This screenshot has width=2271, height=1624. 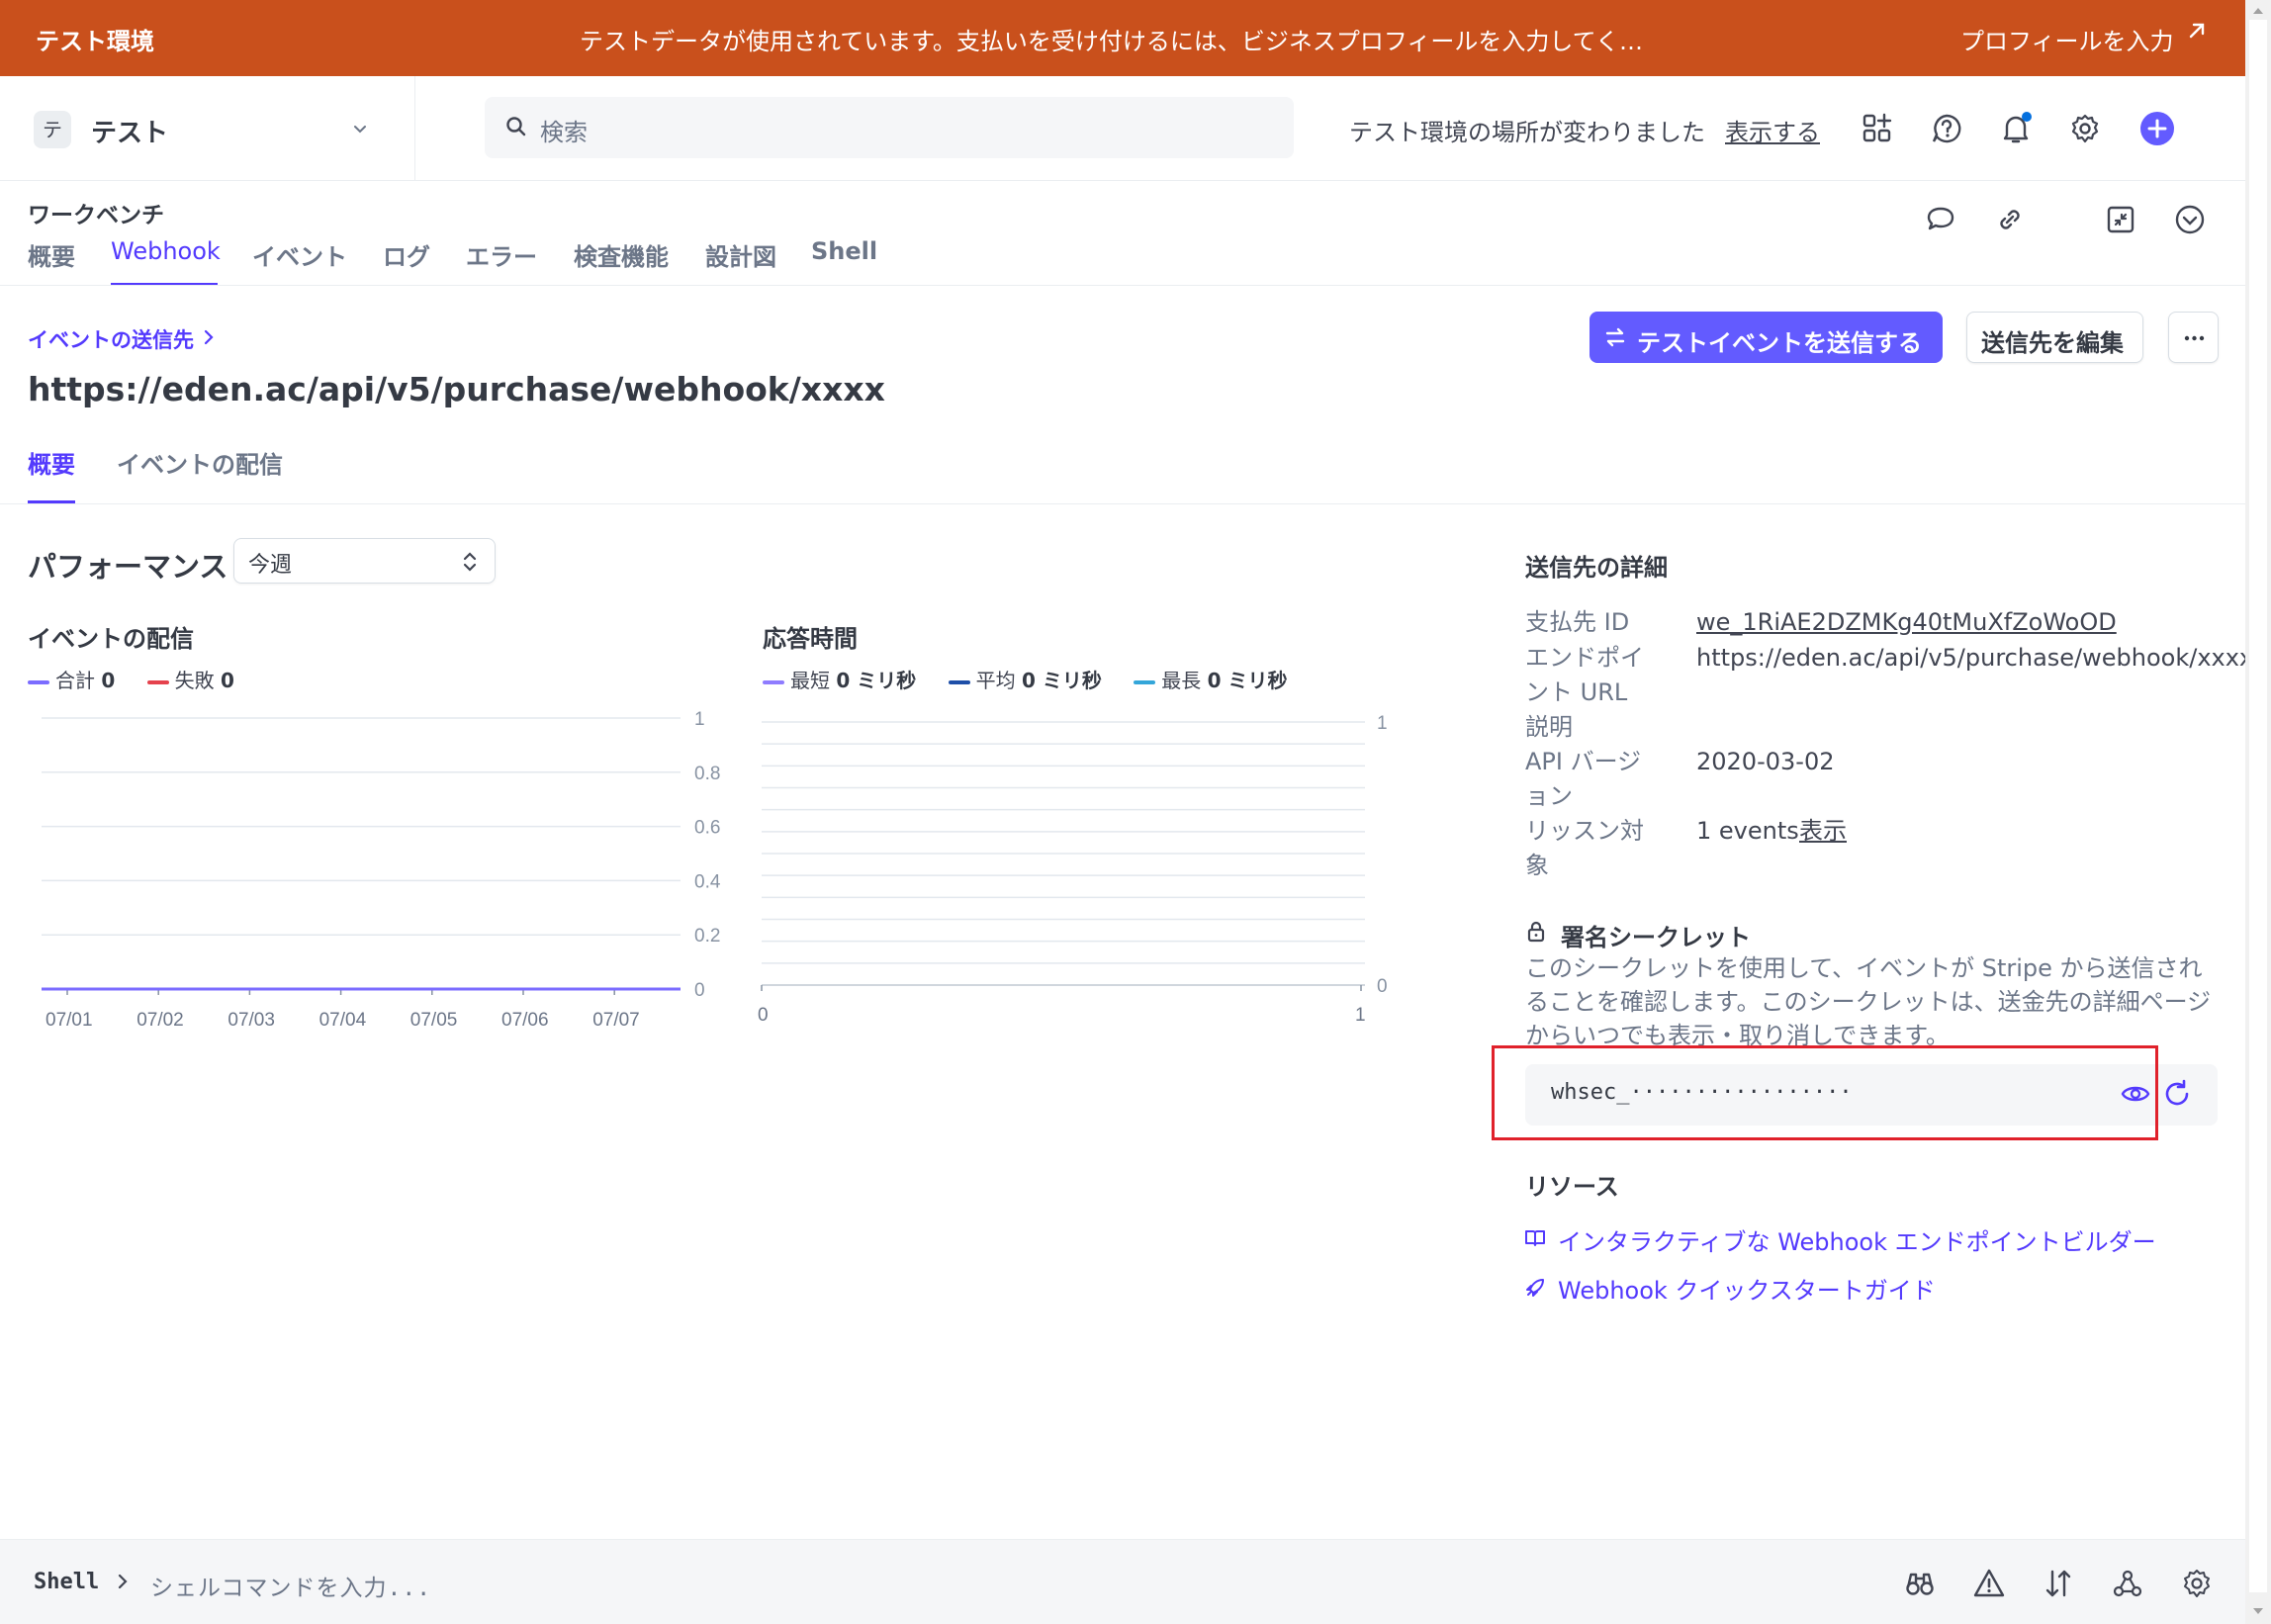 I want to click on tab-shell: Shell, so click(x=844, y=251).